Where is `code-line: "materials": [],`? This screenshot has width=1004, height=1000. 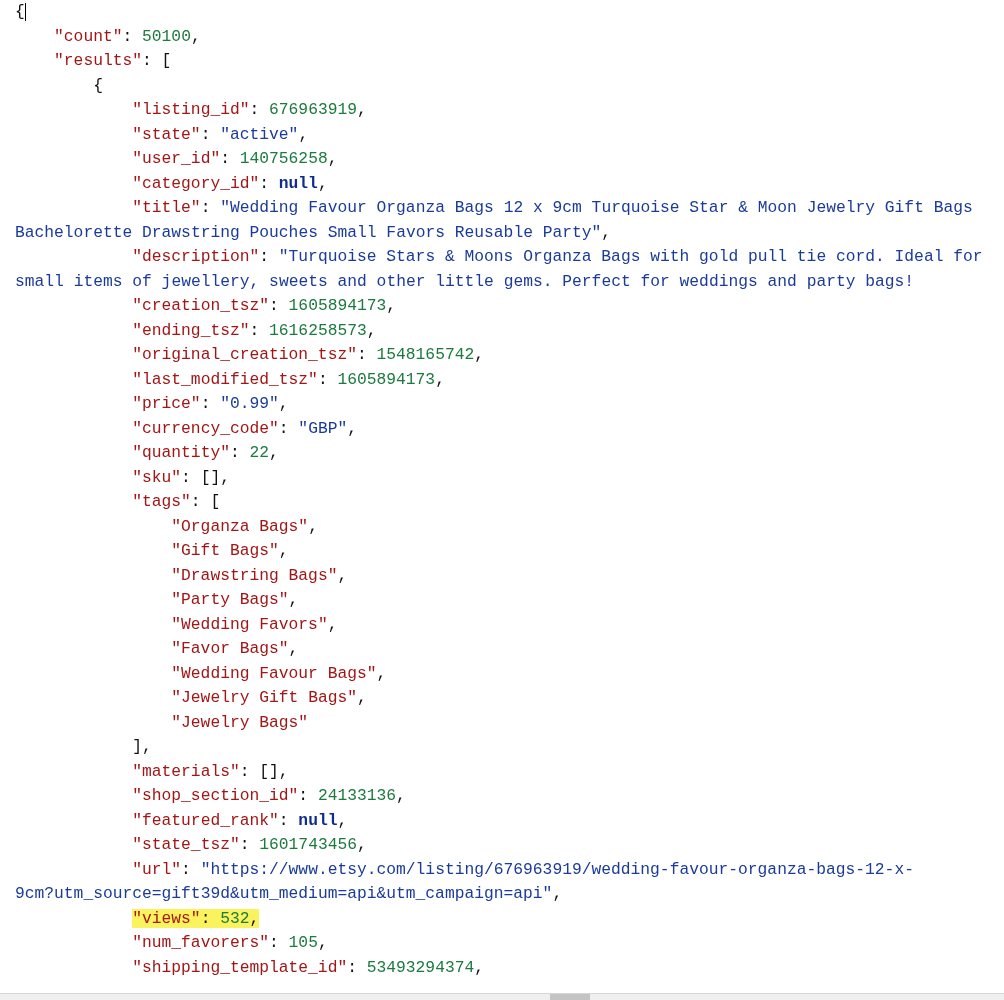 code-line: "materials": [], is located at coordinates (210, 771).